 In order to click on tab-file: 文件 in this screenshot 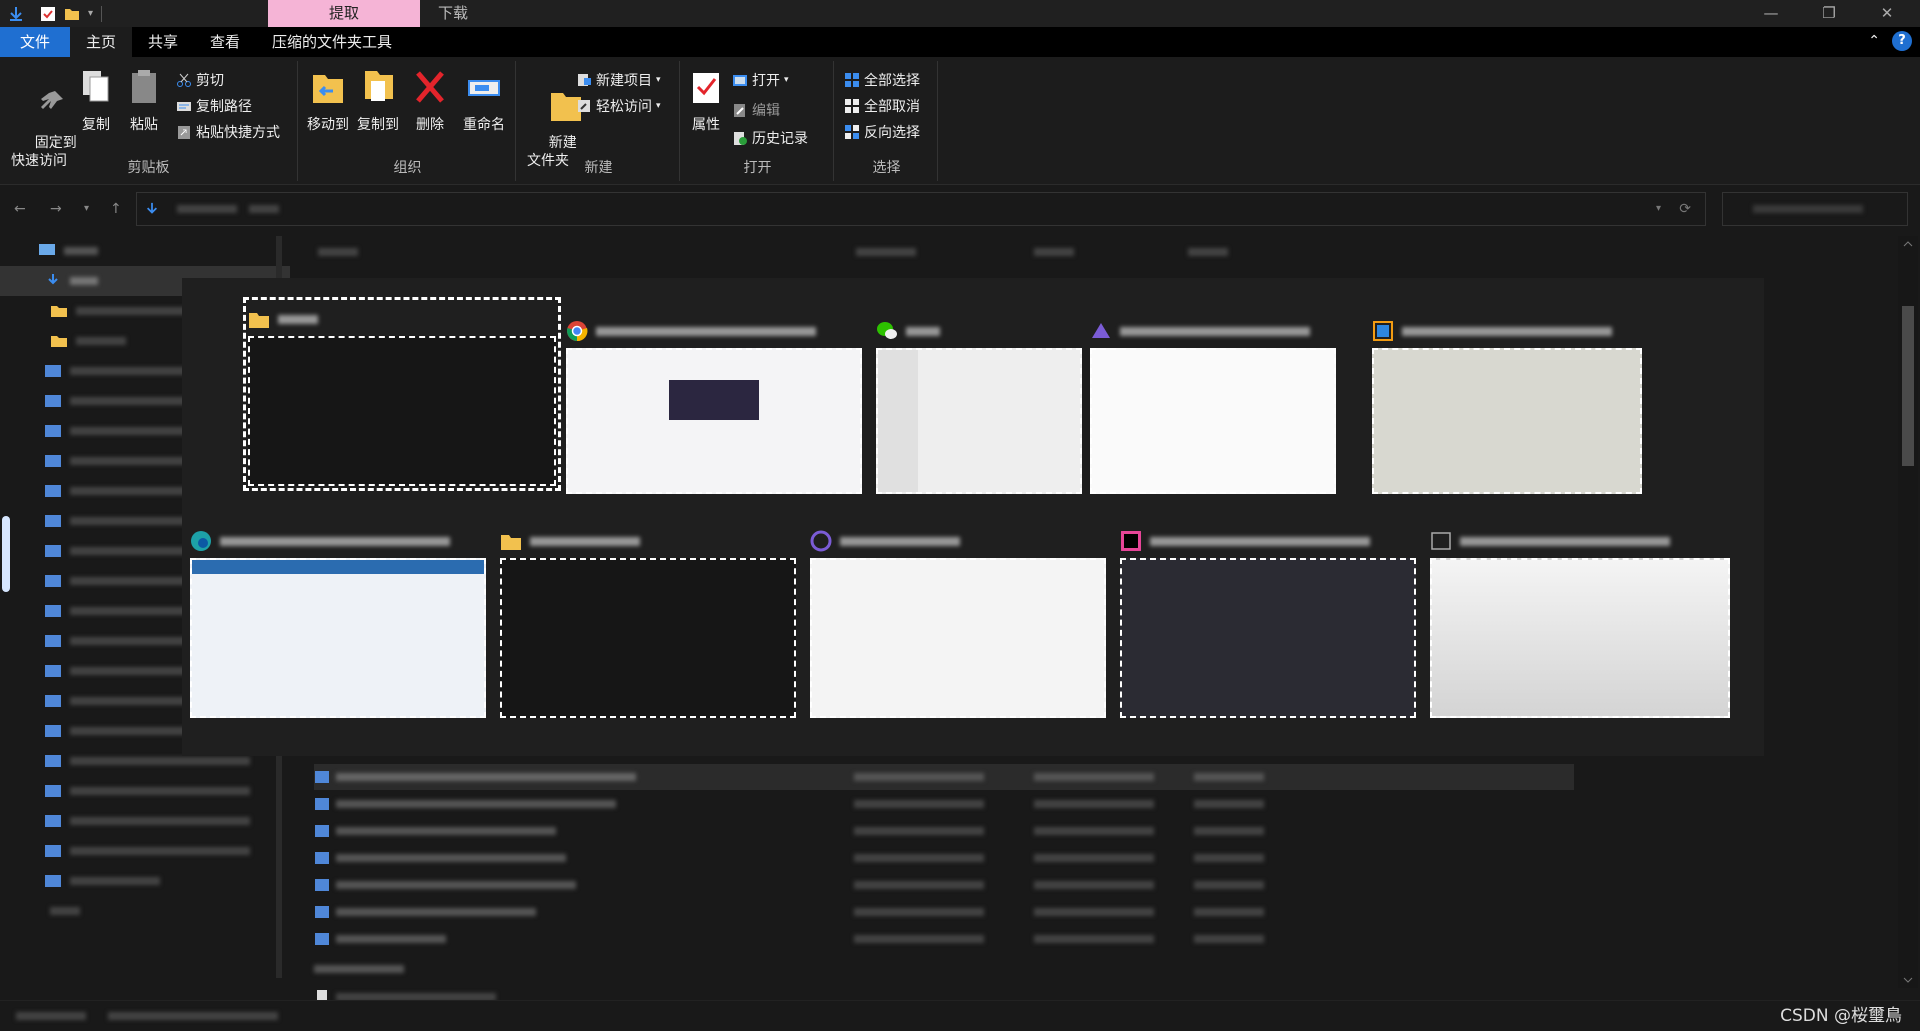, I will do `click(35, 42)`.